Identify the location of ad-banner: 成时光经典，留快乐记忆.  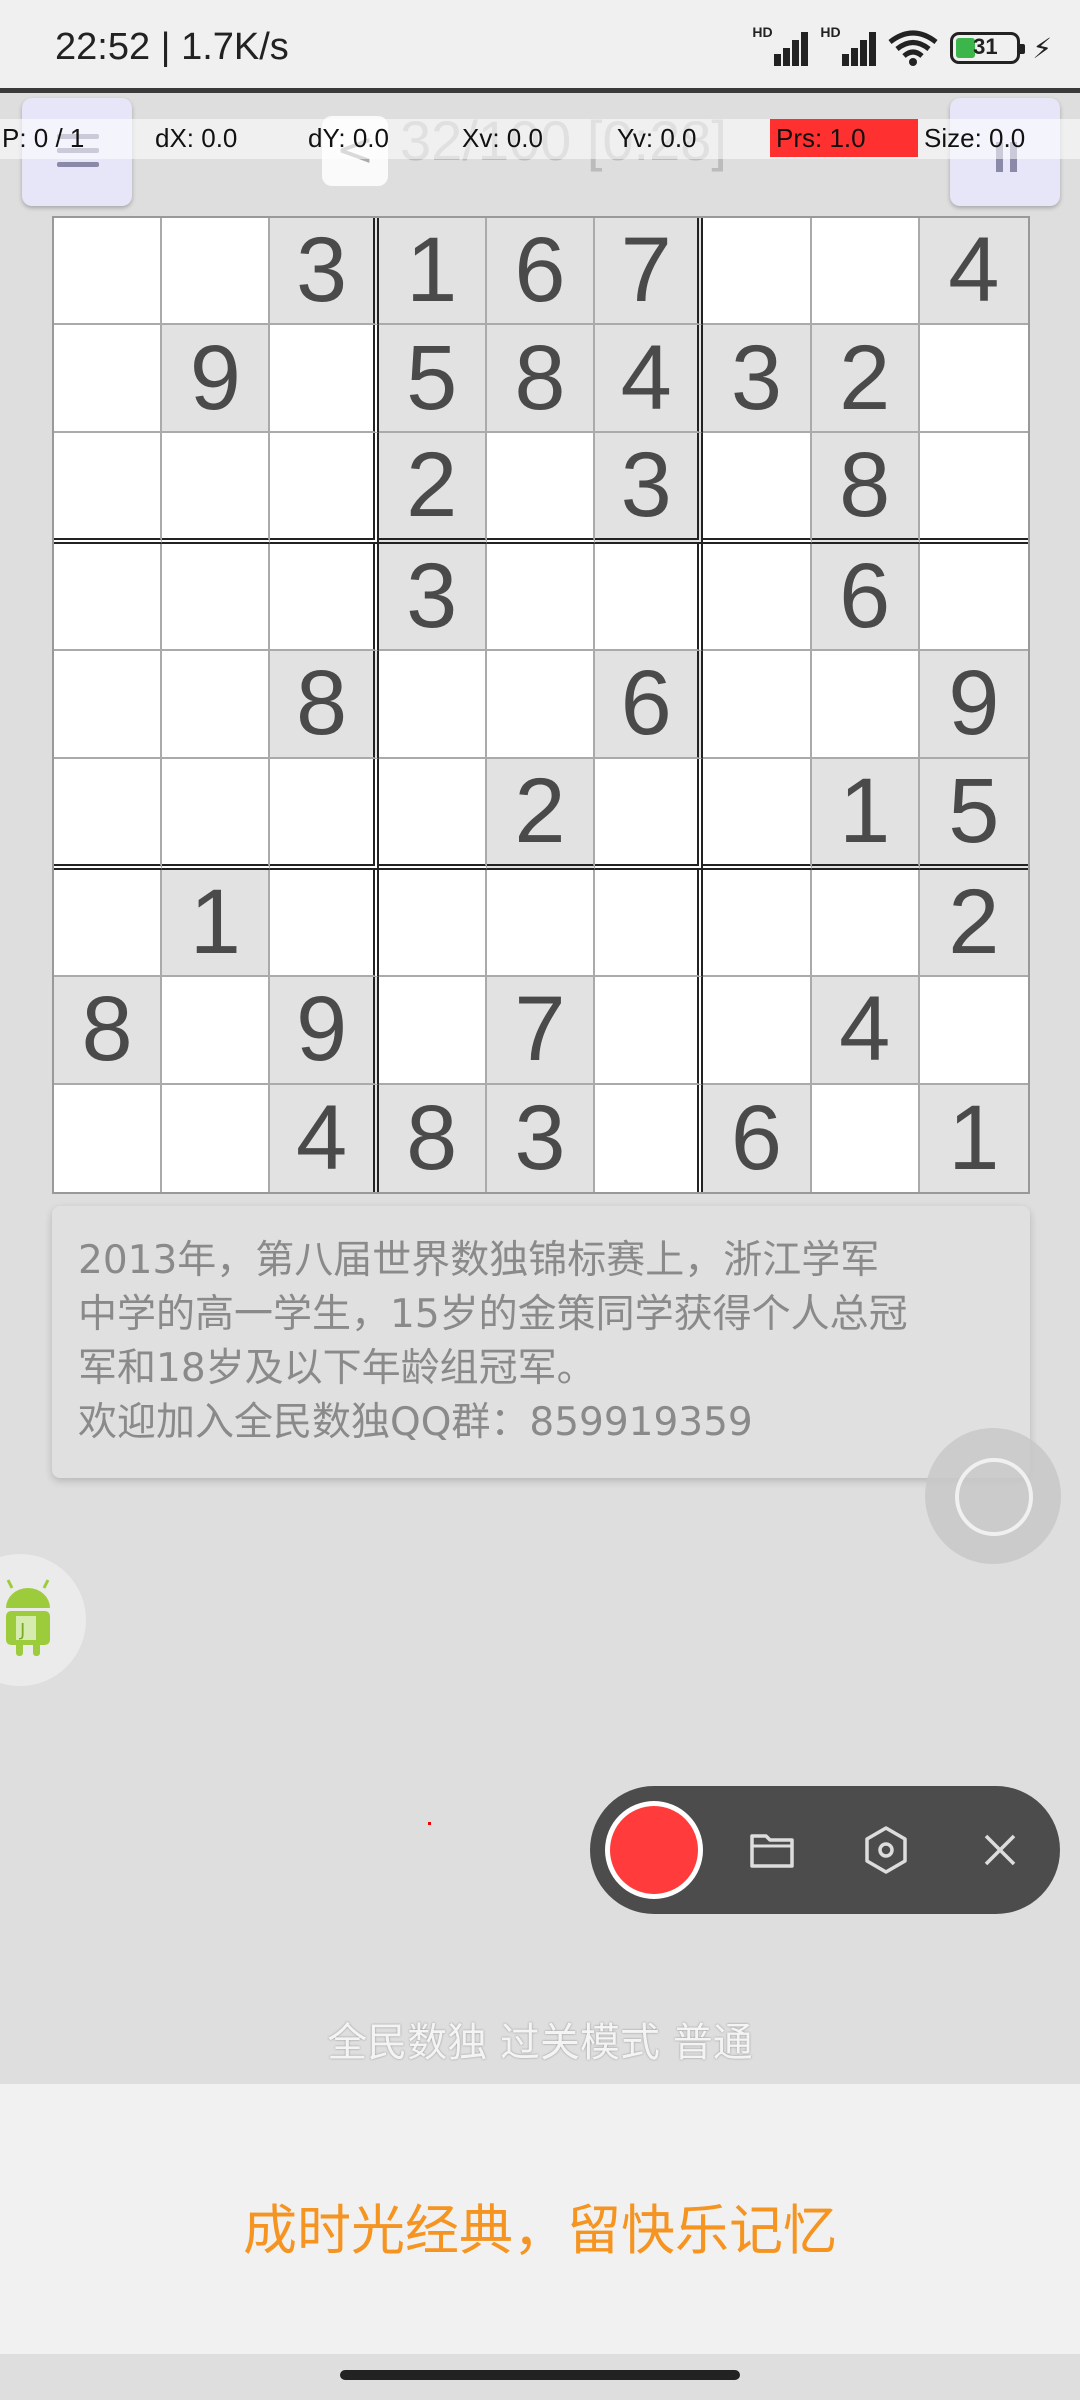
(540, 2219).